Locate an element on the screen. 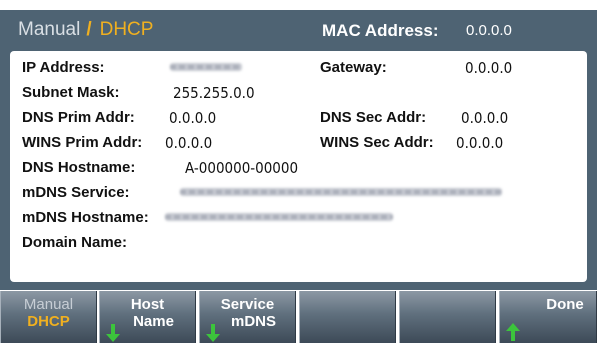 This screenshot has width=597, height=343. softkey-manual-label: Manual is located at coordinates (48, 304).